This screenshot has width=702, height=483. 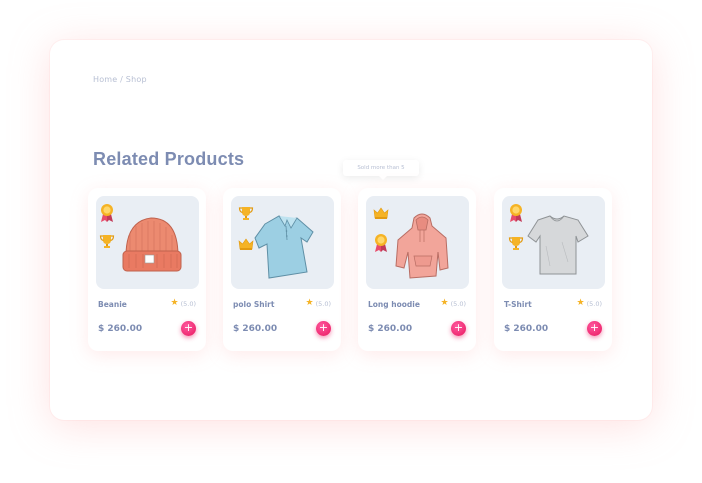 I want to click on section-title: Related Products, so click(x=169, y=159).